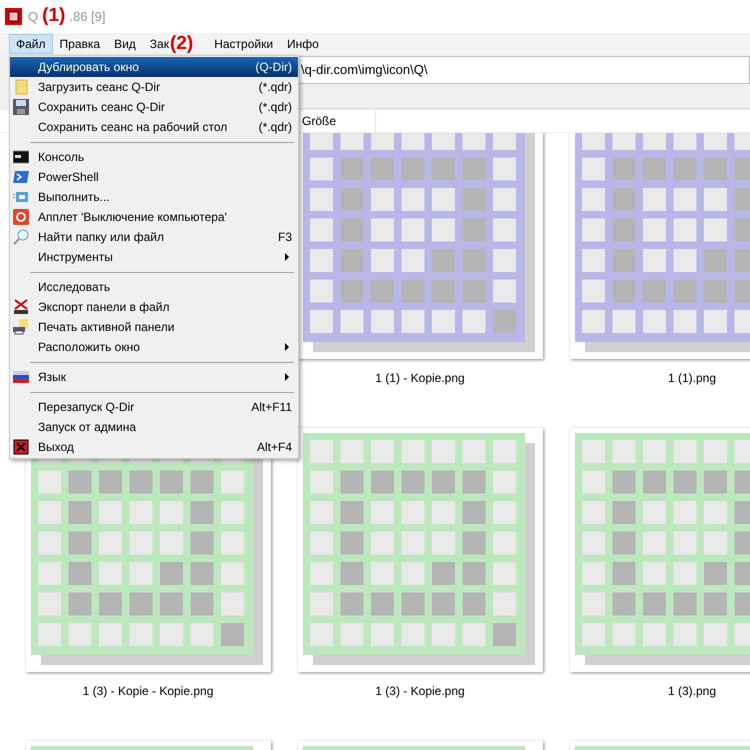 This screenshot has width=750, height=750. What do you see at coordinates (154, 347) in the screenshot?
I see `menu-item: Расположить окно` at bounding box center [154, 347].